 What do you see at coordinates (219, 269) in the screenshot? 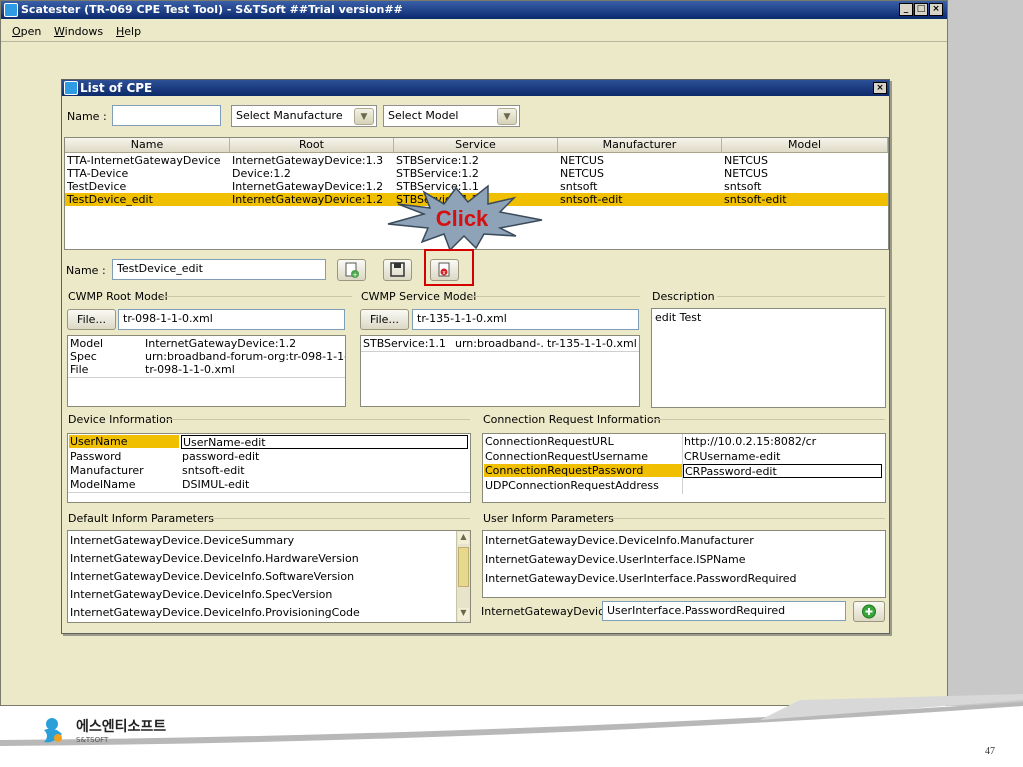
I see `edit-name-input: TestDevice_edit` at bounding box center [219, 269].